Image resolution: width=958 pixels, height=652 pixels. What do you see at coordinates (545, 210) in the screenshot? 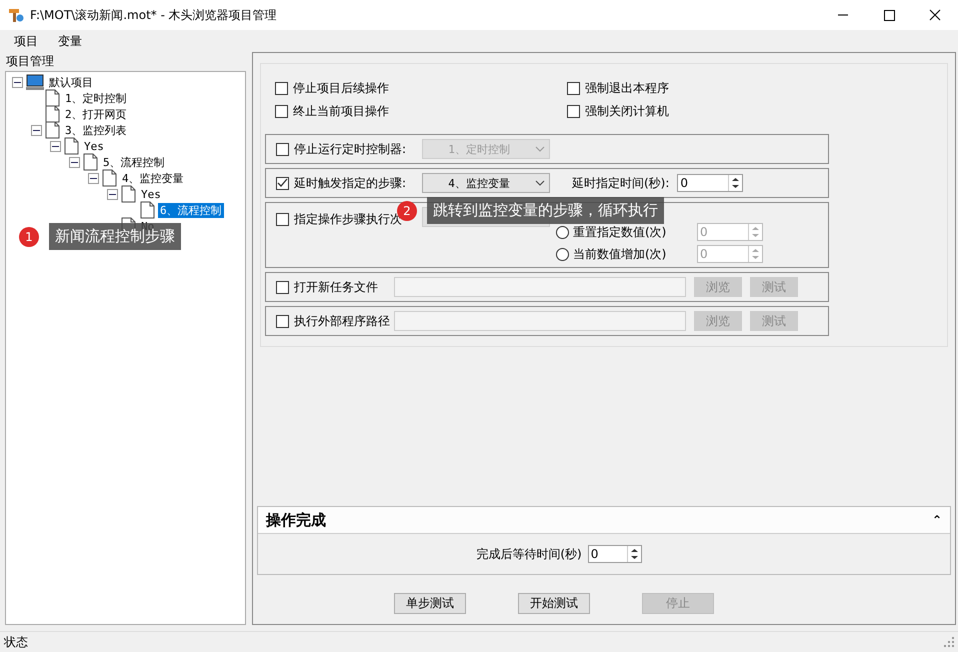
I see `callout-tooltip: 跳转到监控变量的步骤，循环执行` at bounding box center [545, 210].